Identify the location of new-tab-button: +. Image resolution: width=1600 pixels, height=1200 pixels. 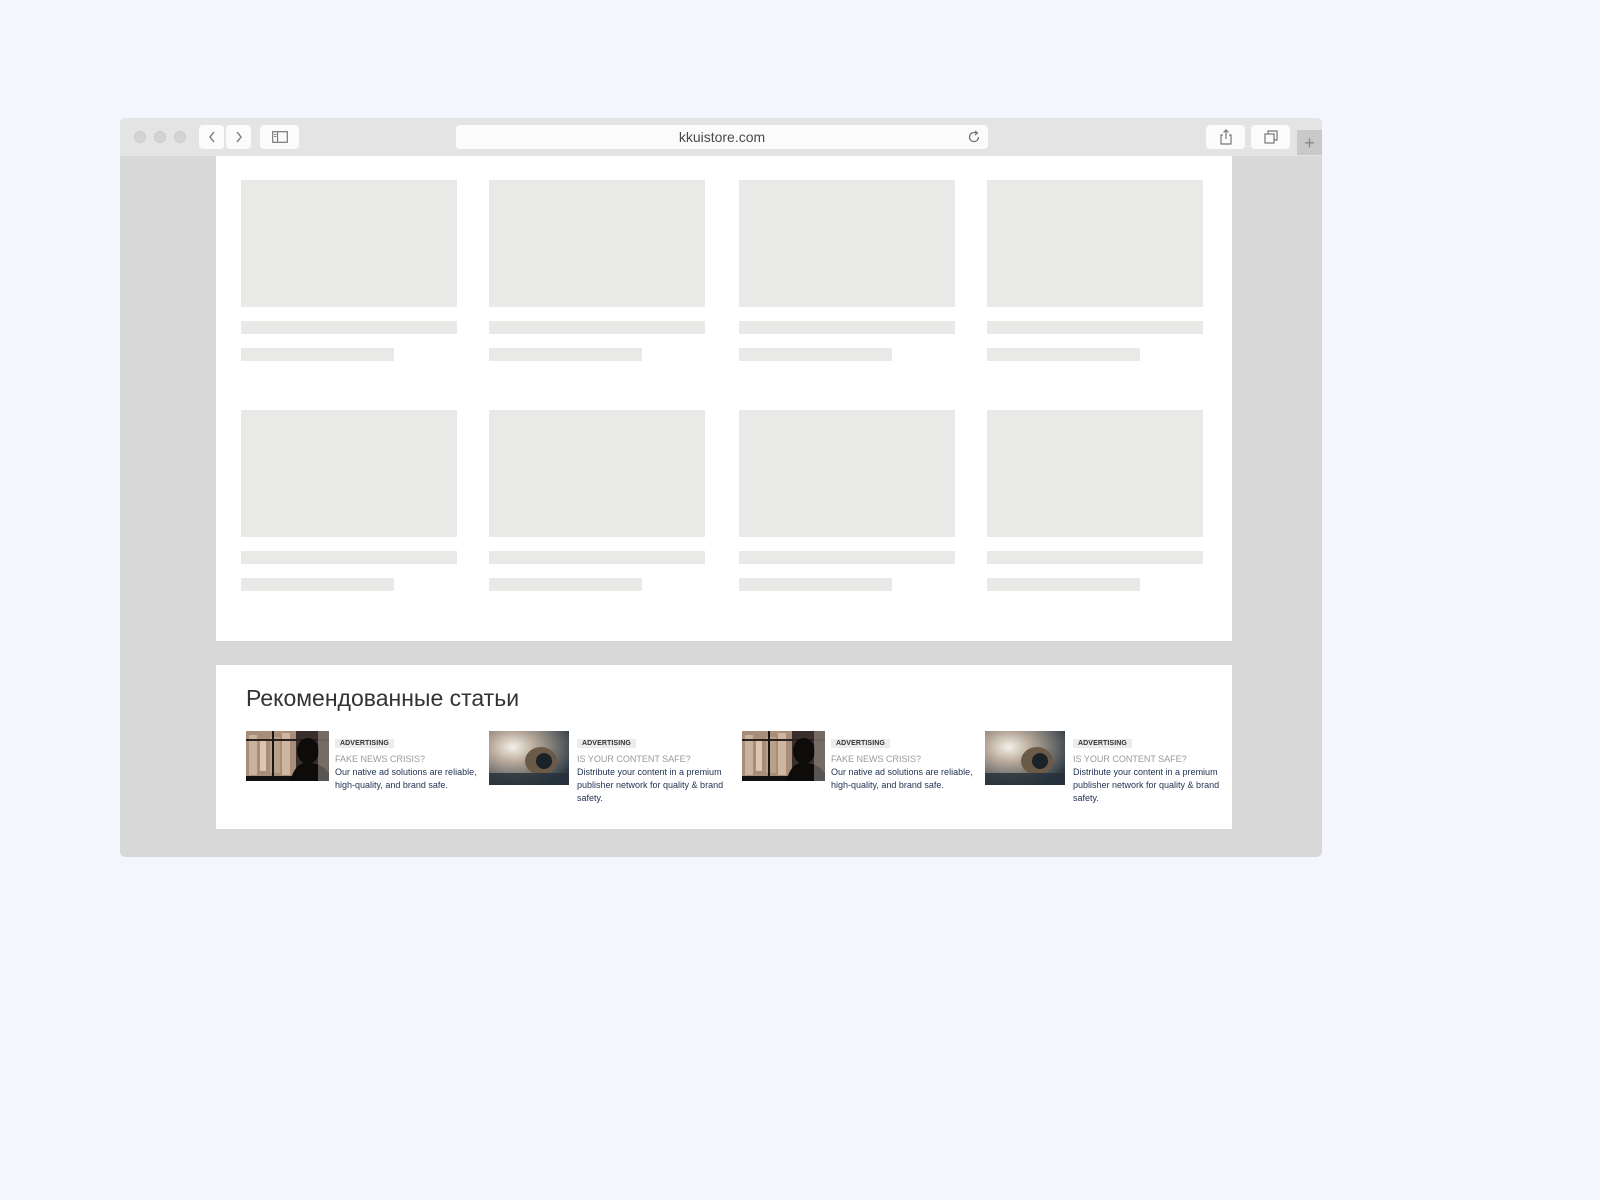
(1309, 142).